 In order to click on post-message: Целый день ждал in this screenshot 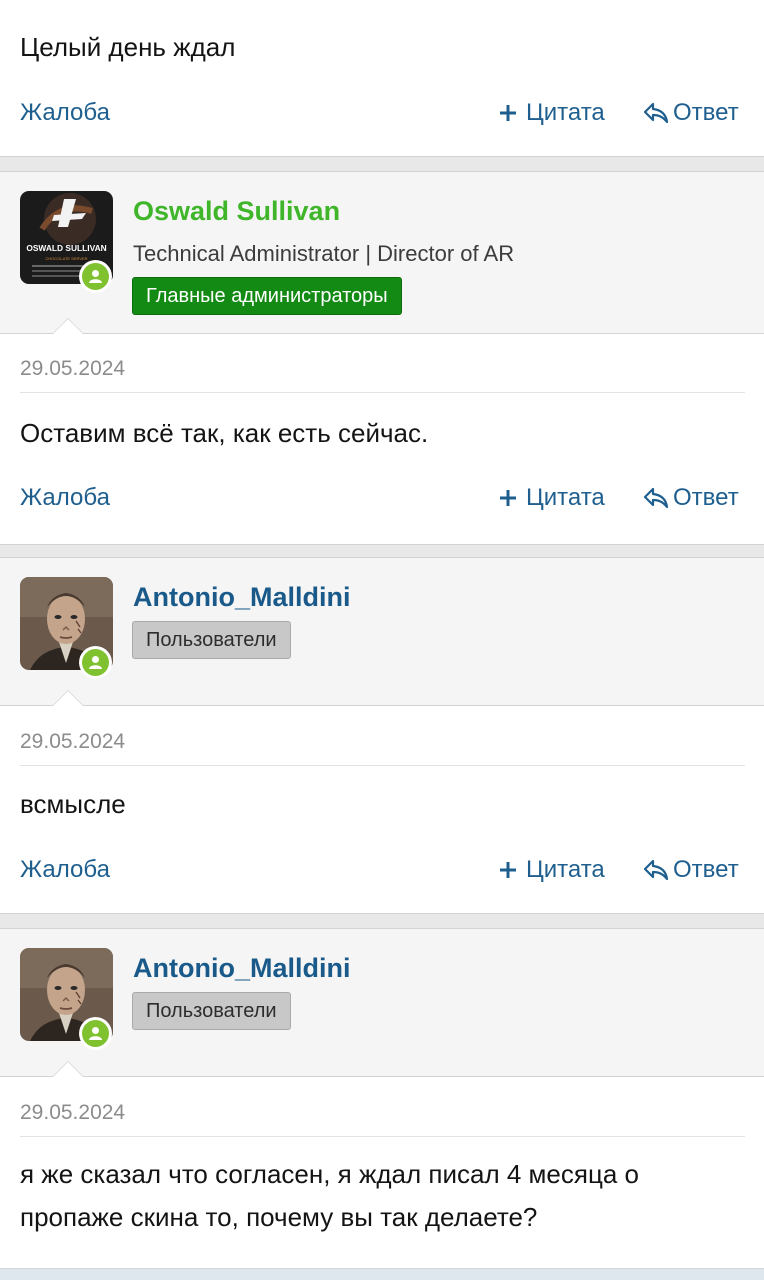, I will do `click(128, 47)`.